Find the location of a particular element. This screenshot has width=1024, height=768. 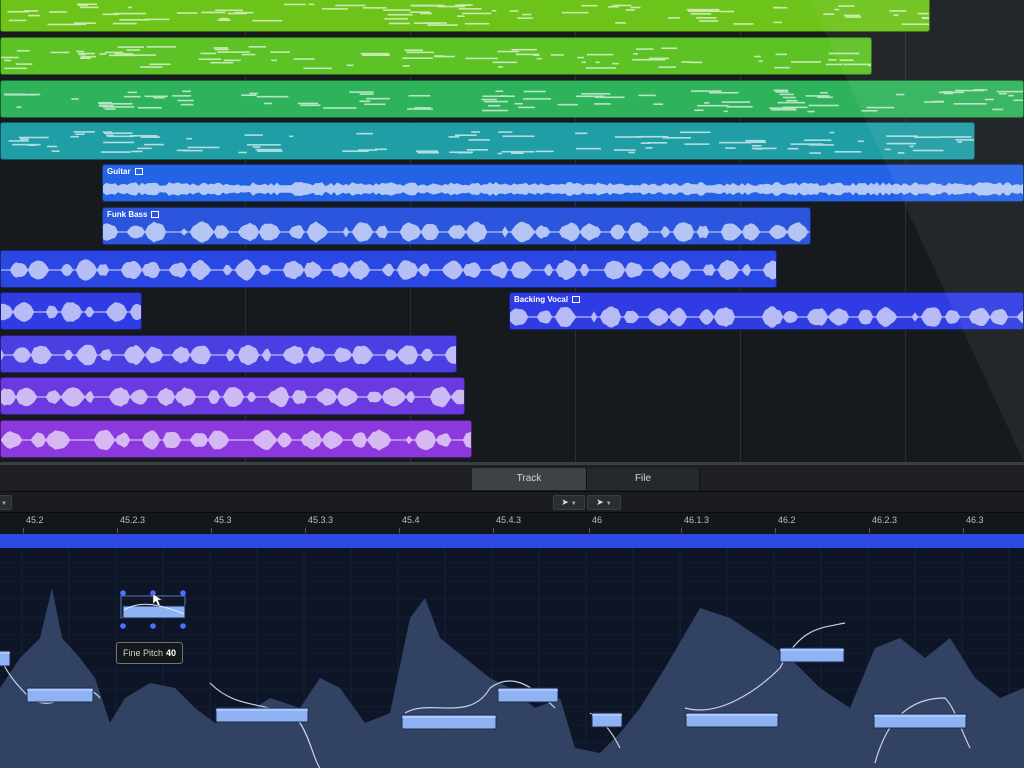

region-name: Backing Vocal is located at coordinates (547, 299).